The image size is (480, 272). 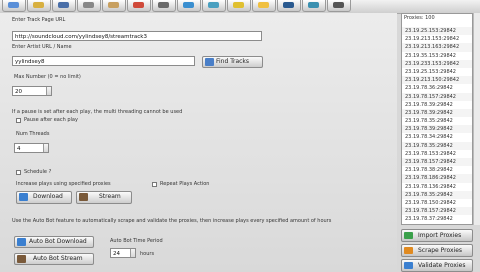 What do you see at coordinates (31, 148) in the screenshot?
I see `num-threads-input: 4` at bounding box center [31, 148].